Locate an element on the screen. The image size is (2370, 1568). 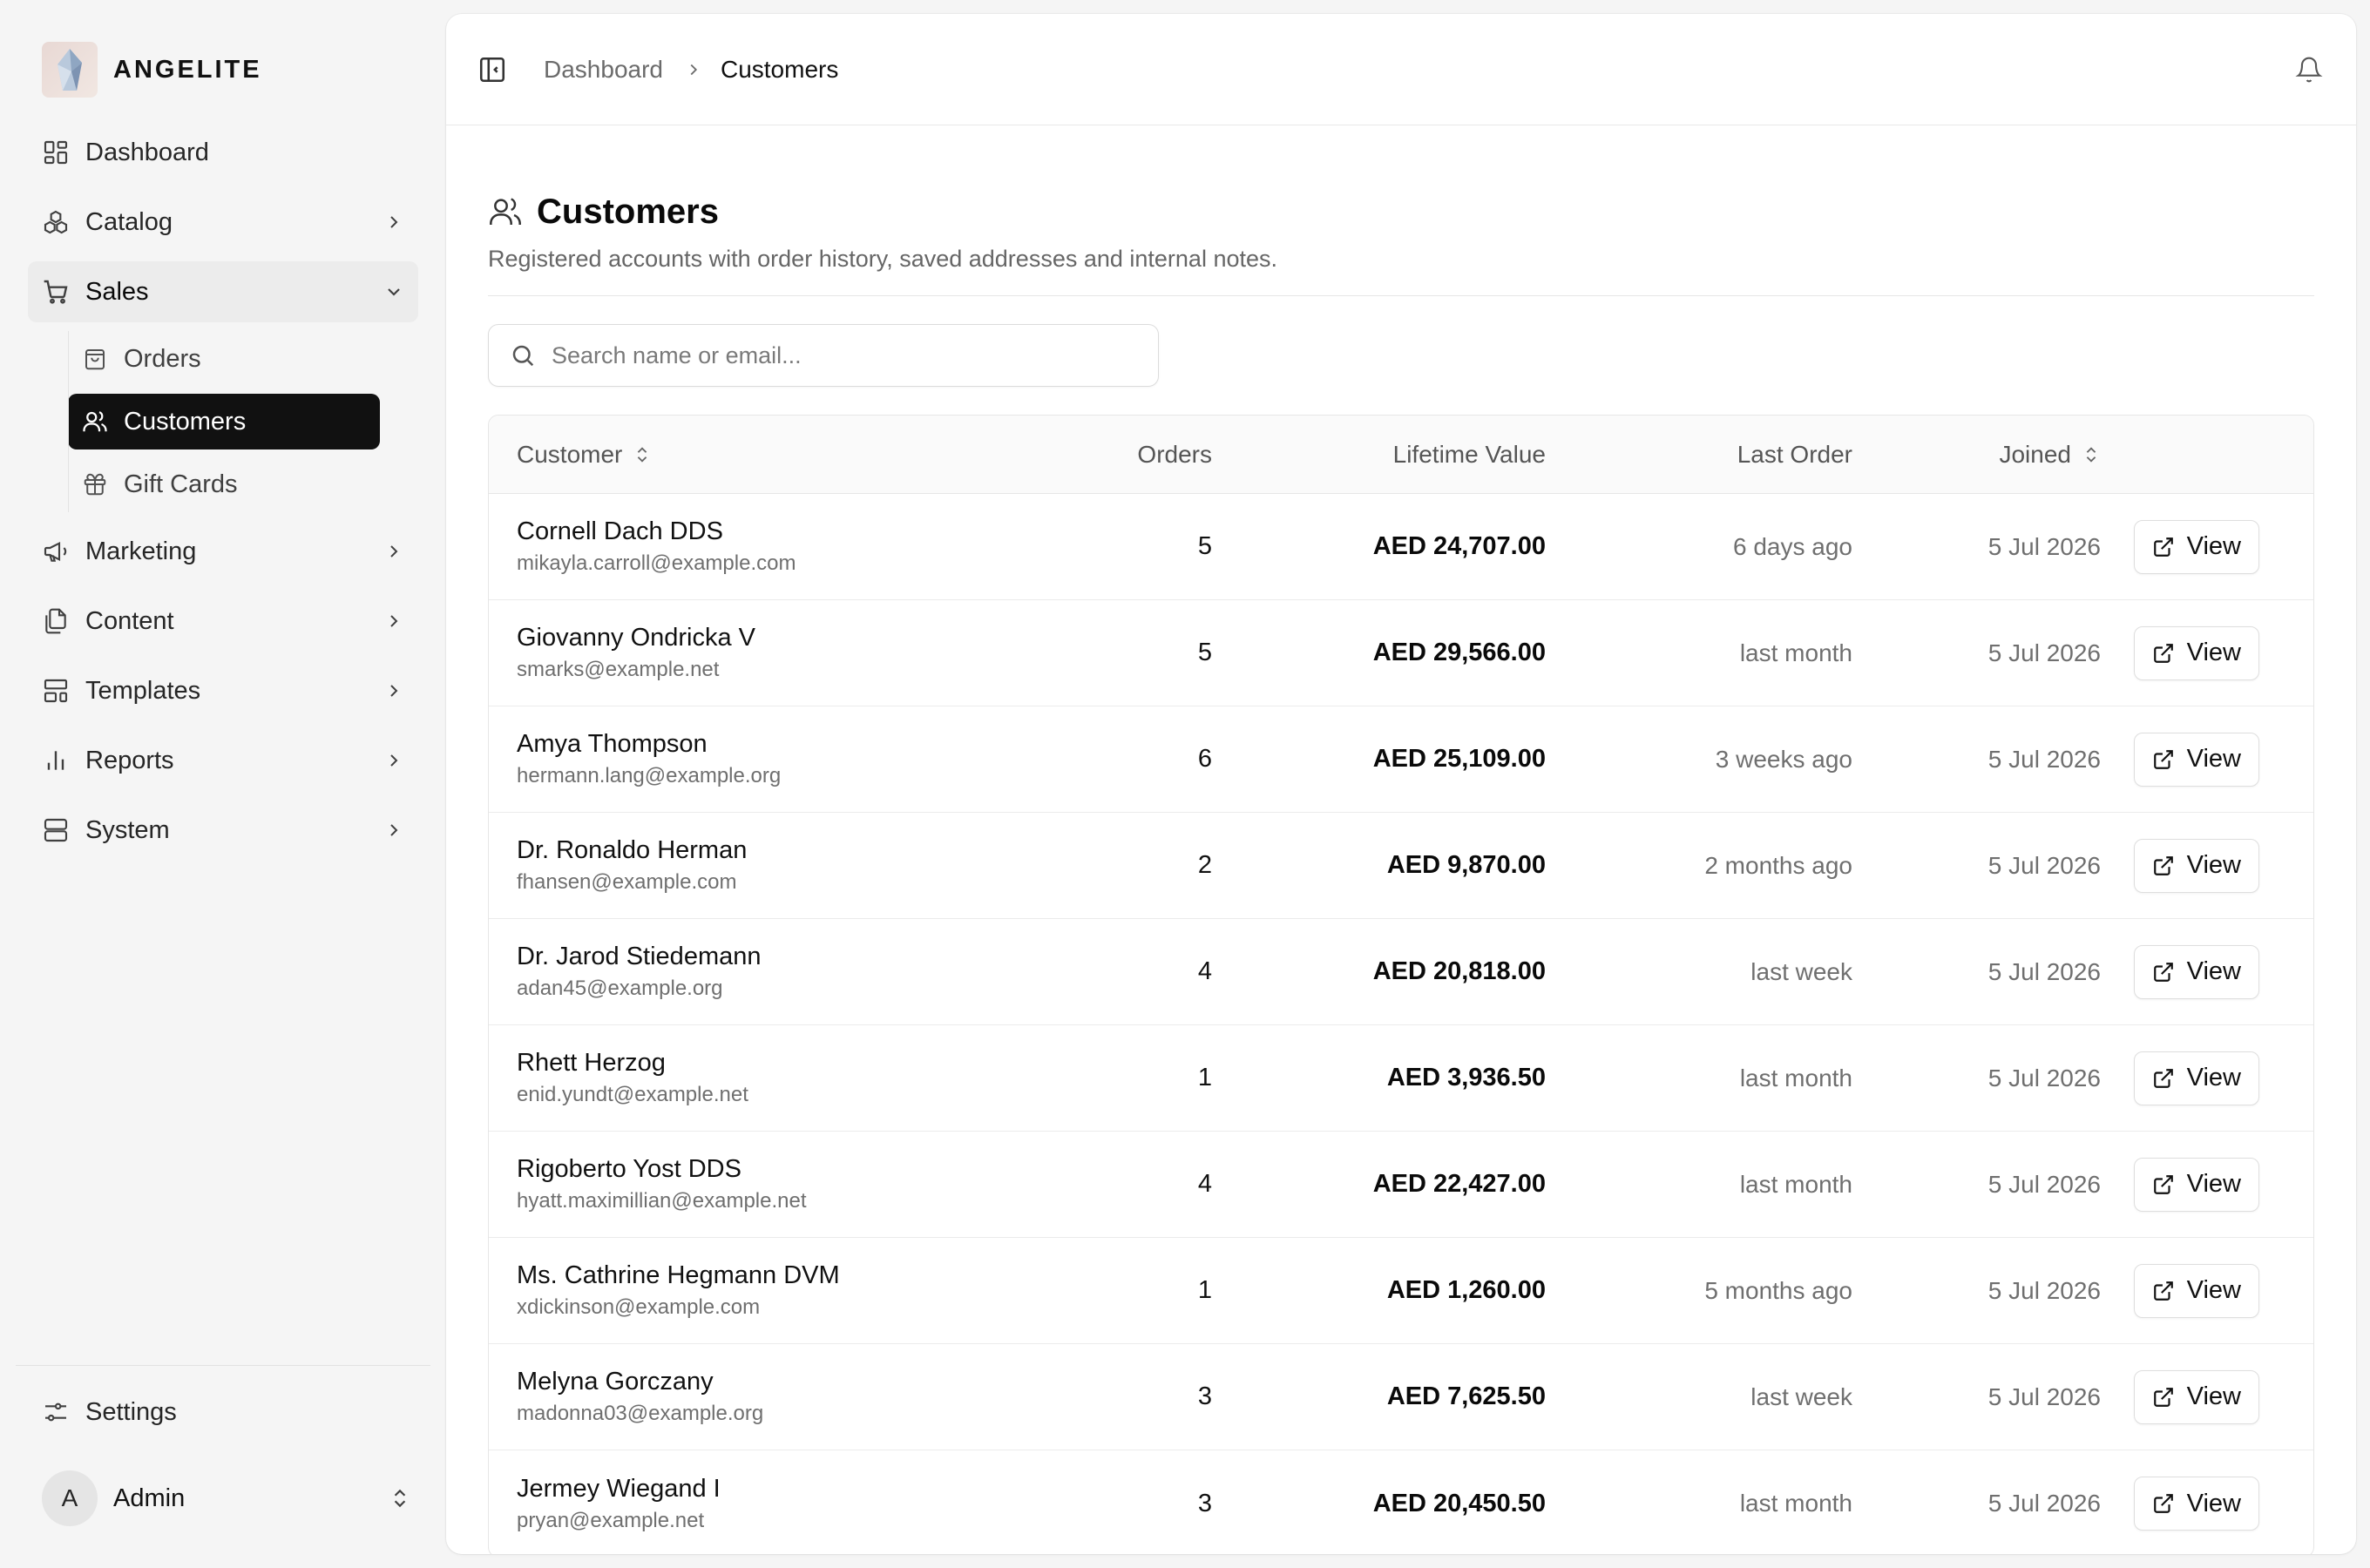
sidebar-item-label: Dashboard is located at coordinates (147, 152).